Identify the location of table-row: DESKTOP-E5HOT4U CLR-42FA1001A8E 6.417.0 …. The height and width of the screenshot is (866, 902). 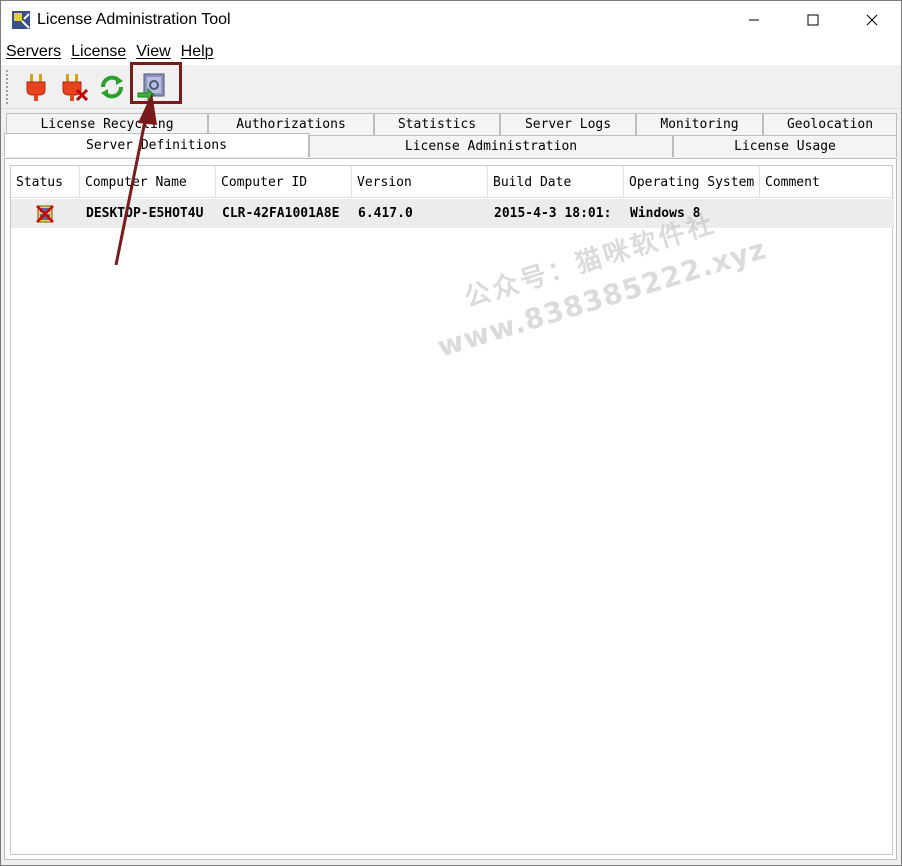
(452, 213).